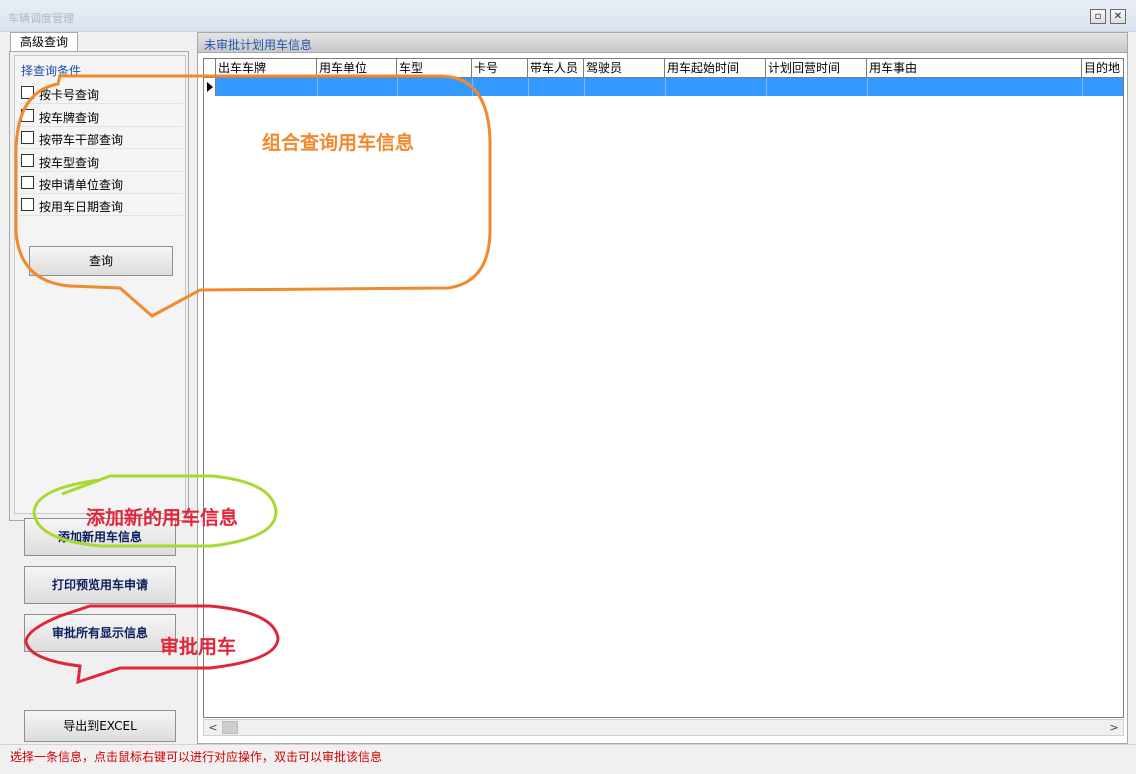 This screenshot has width=1136, height=774. Describe the element at coordinates (81, 140) in the screenshot. I see `checkbox-label: 按带车干部查询` at that location.